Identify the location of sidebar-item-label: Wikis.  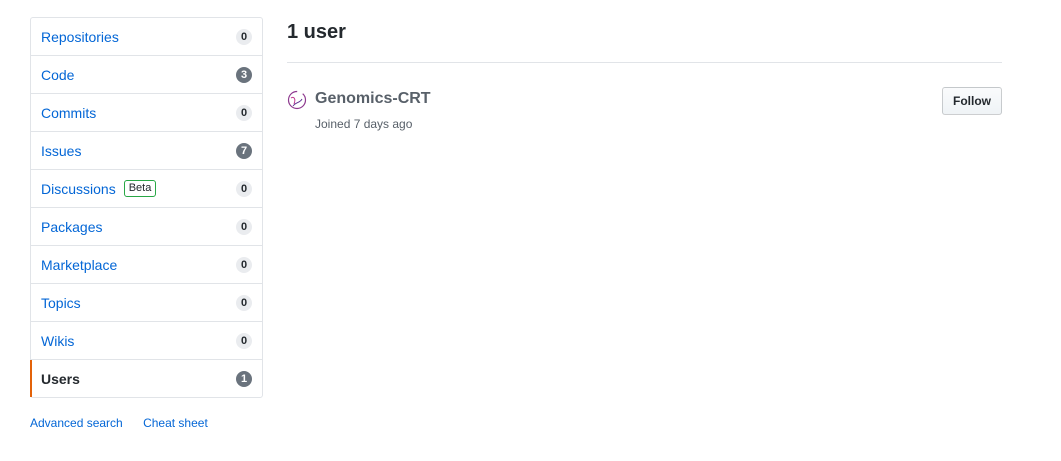
(58, 340).